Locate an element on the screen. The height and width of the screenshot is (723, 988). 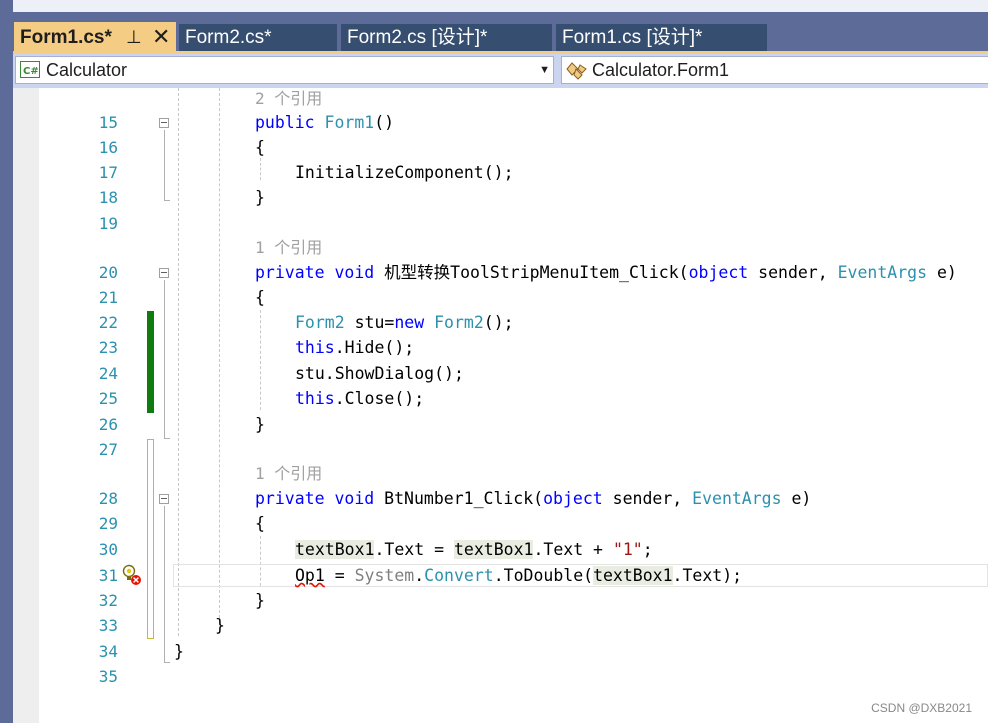
keyword: void is located at coordinates (354, 272).